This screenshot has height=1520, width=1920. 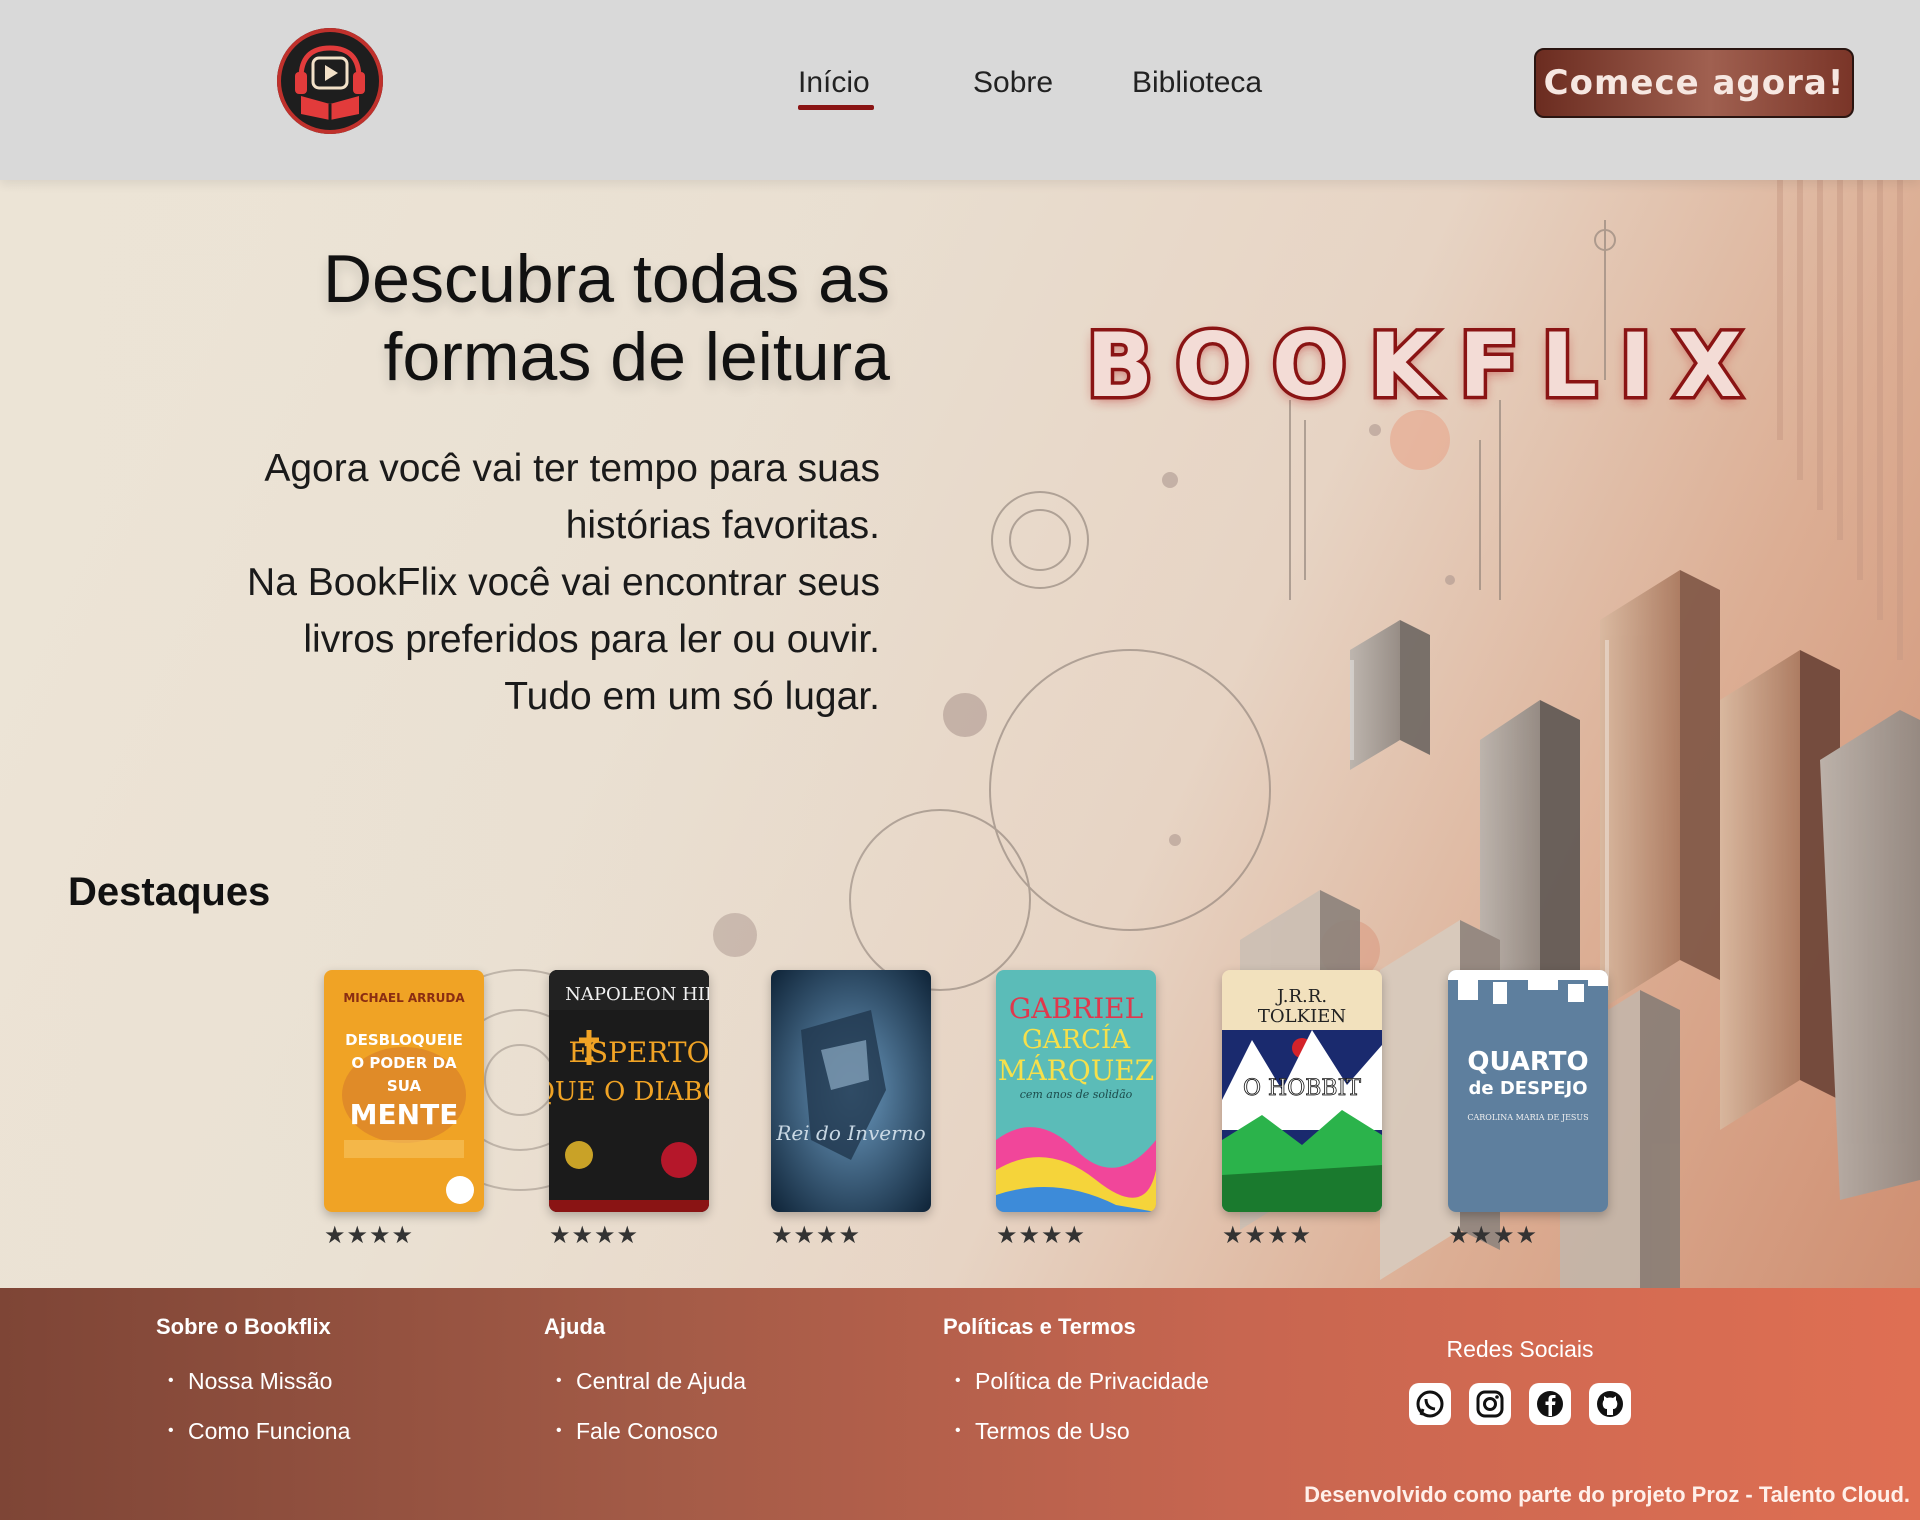 What do you see at coordinates (1076, 1094) in the screenshot?
I see `book-title: cem anos de solidão` at bounding box center [1076, 1094].